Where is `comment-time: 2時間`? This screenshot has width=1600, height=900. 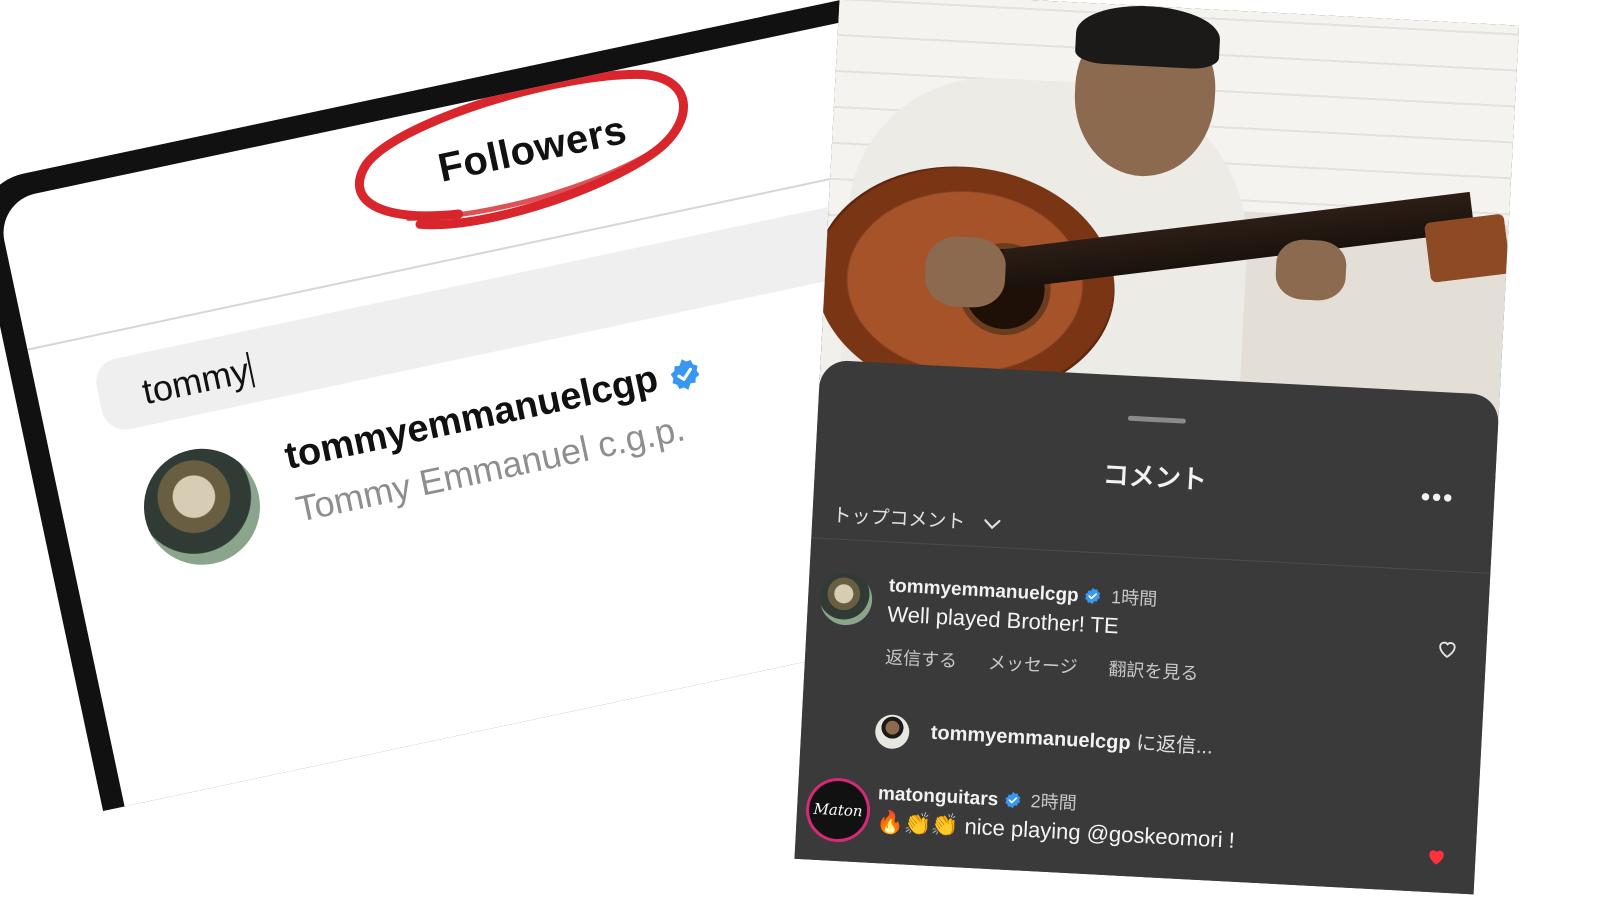 comment-time: 2時間 is located at coordinates (1054, 802).